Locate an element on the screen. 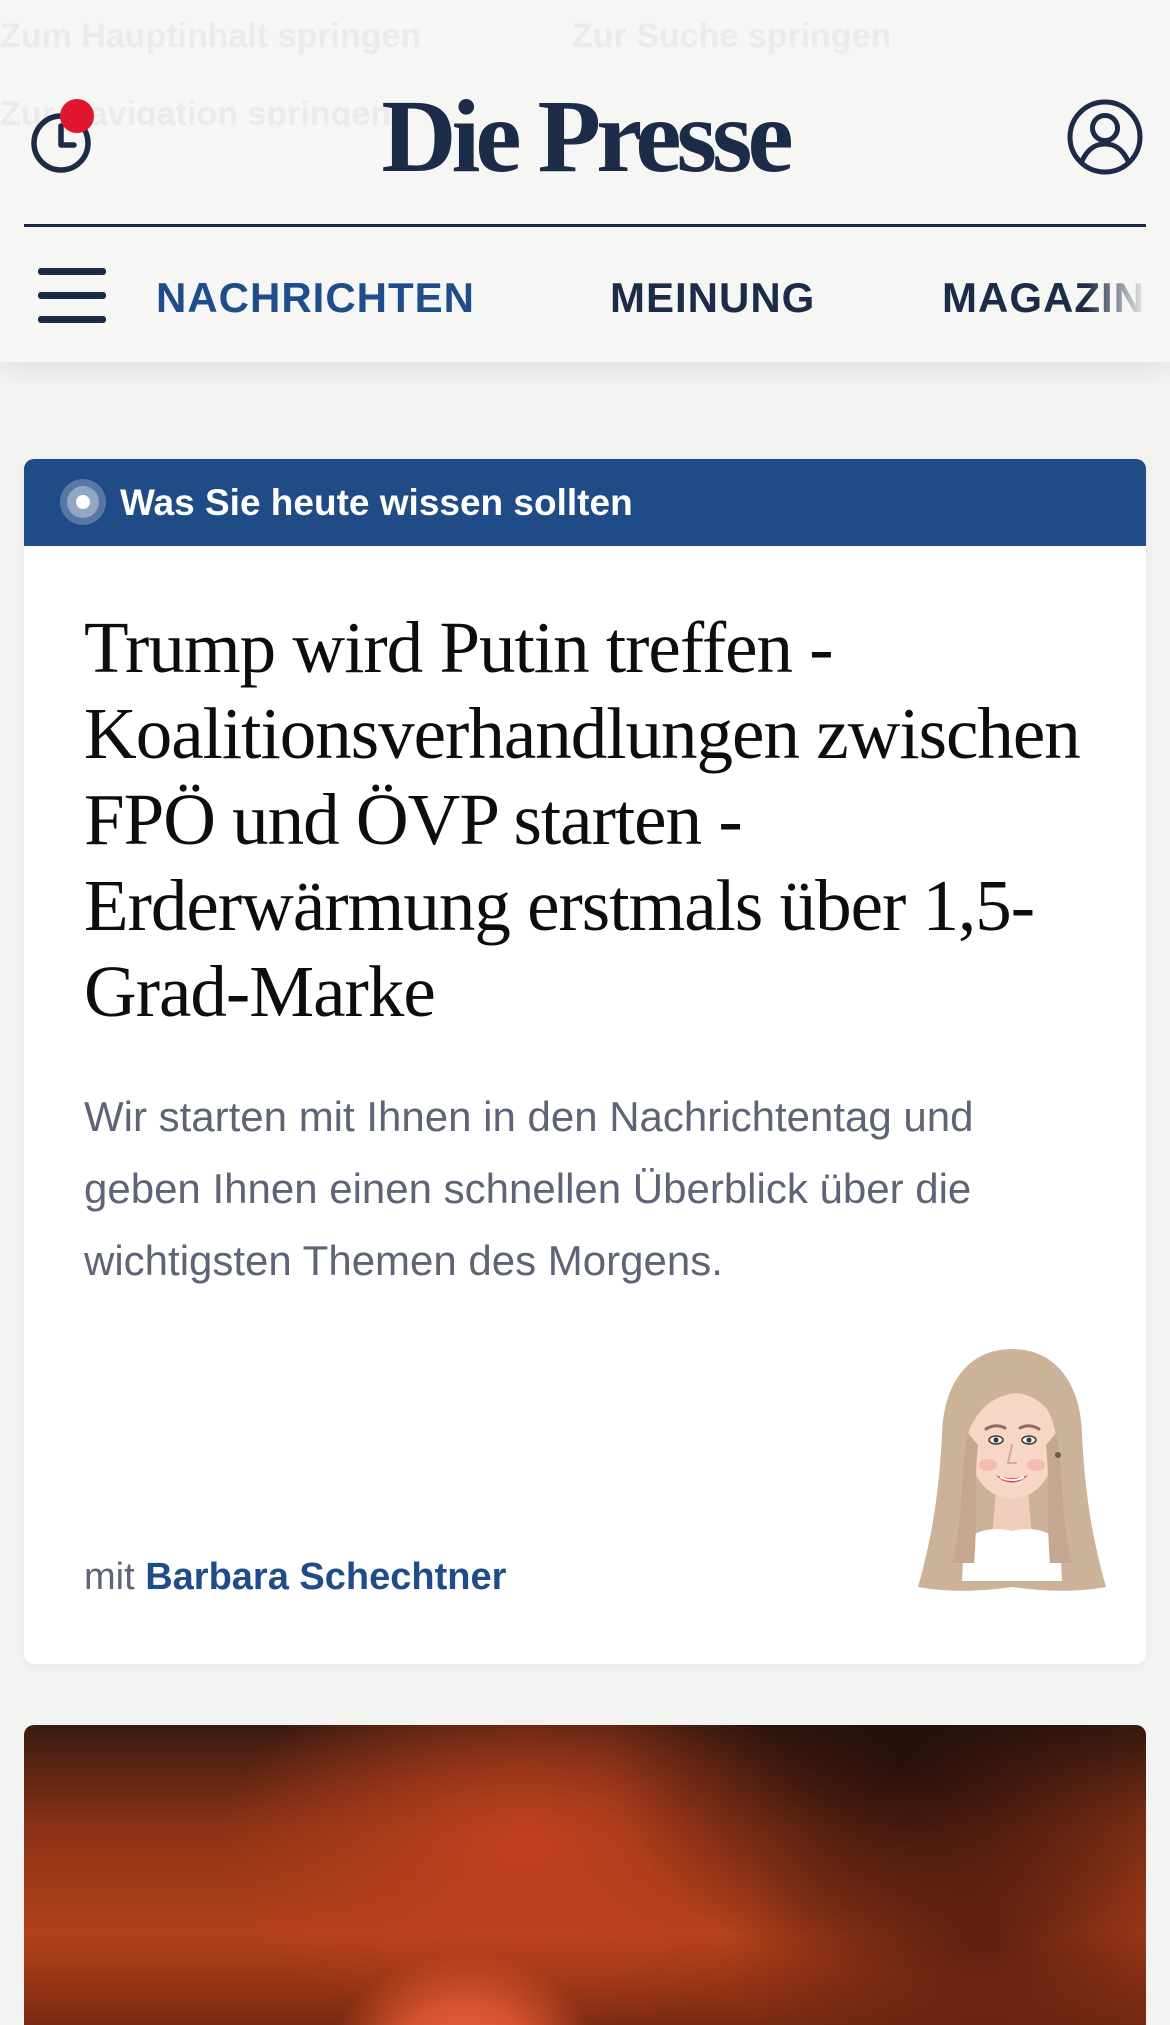 Image resolution: width=1170 pixels, height=2025 pixels. skip-link-search: Zur Suche springen is located at coordinates (731, 36).